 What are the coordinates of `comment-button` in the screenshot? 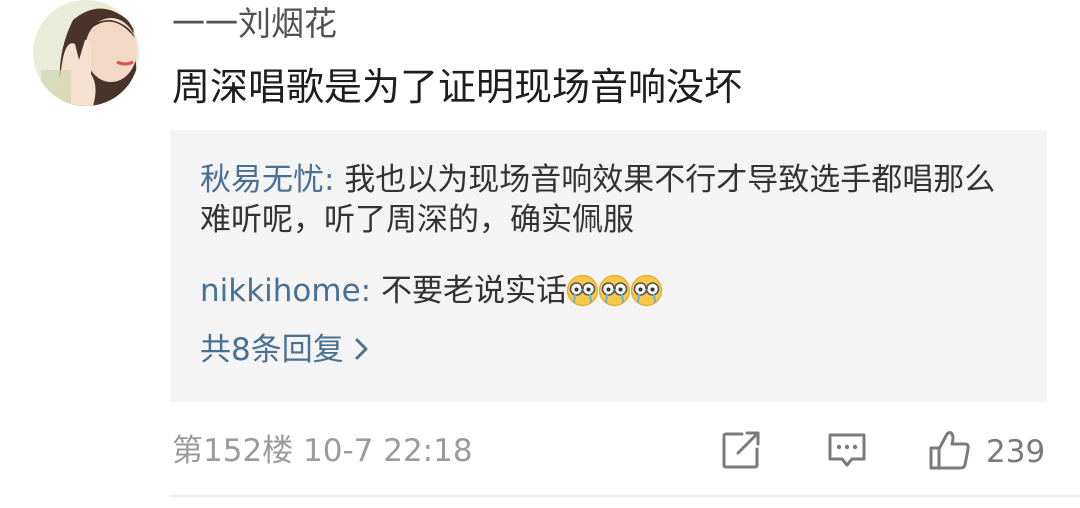 It's located at (847, 452).